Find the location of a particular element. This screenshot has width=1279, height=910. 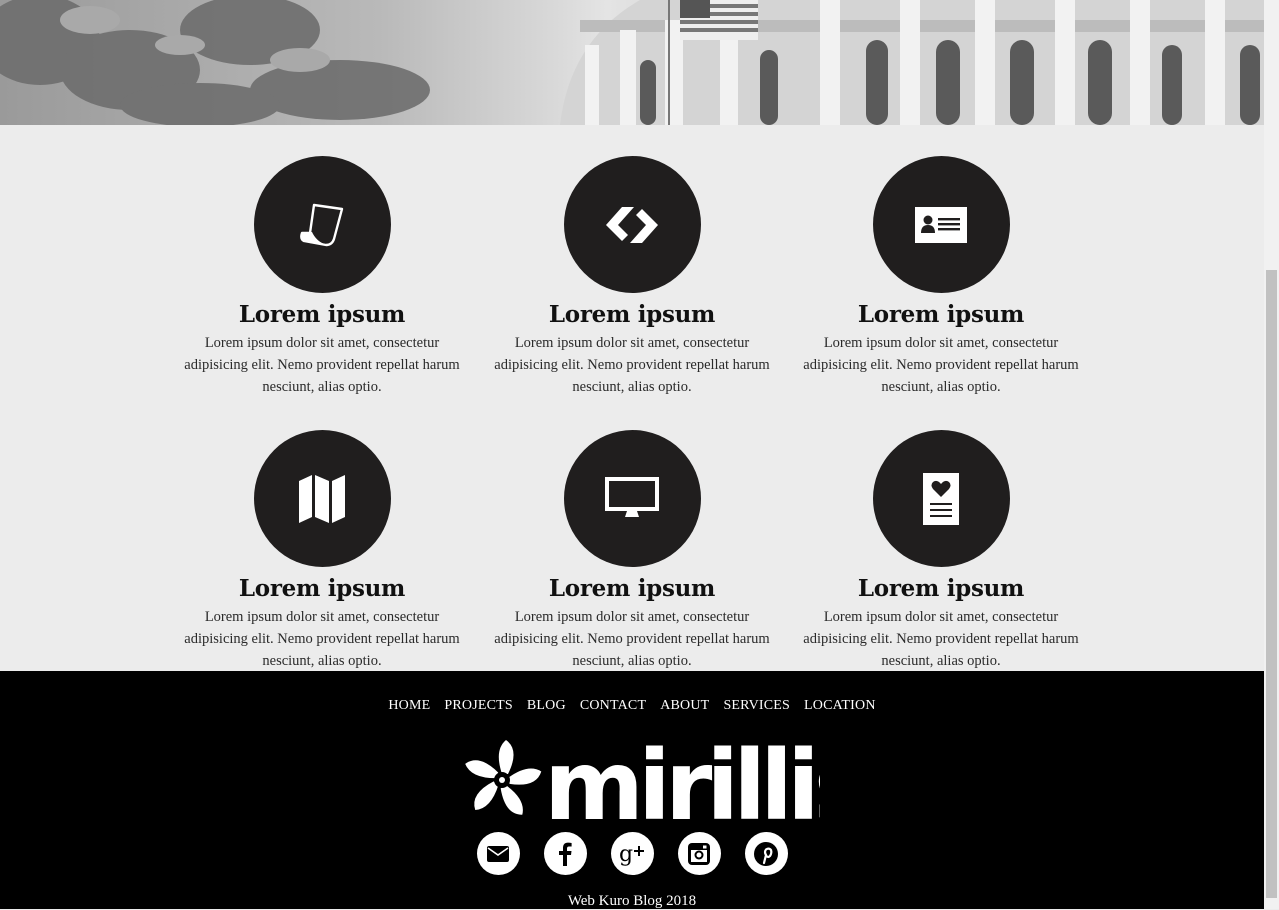

page-curl-icon is located at coordinates (322, 224).